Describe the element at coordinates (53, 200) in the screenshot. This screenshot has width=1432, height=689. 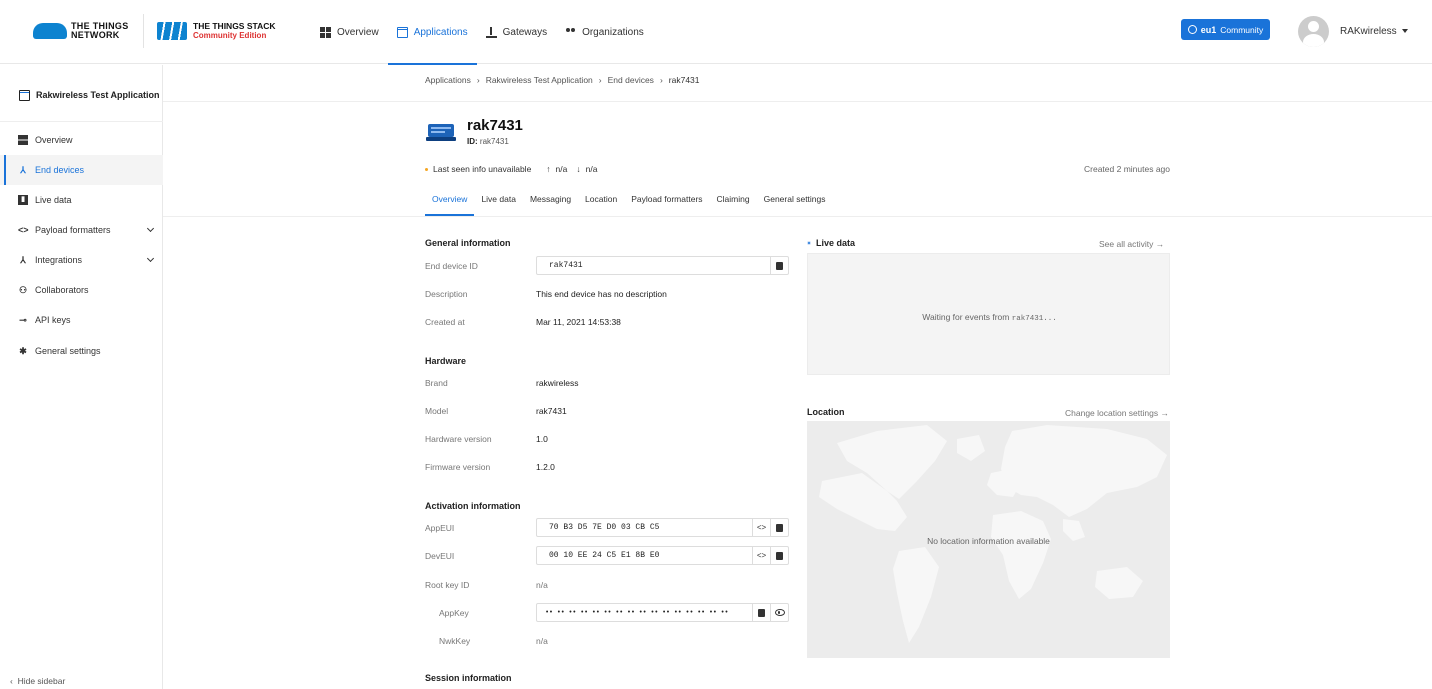
I see `sidebar-item-label: Live data` at that location.